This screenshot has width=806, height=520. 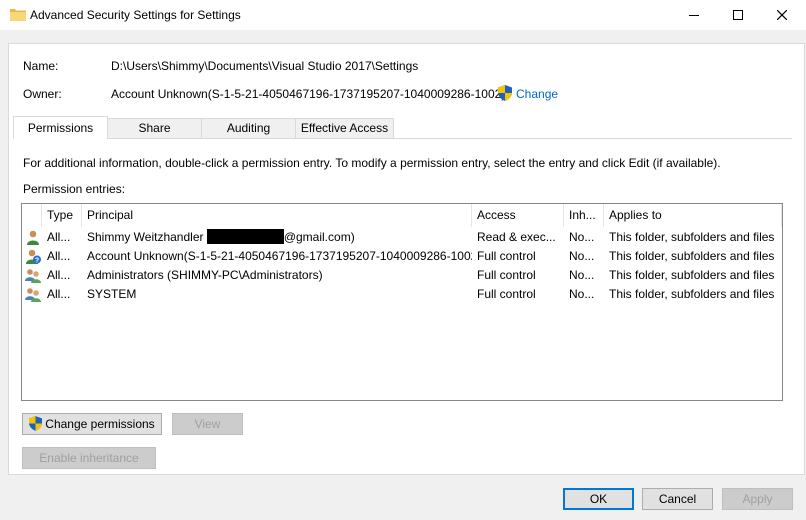 What do you see at coordinates (319, 237) in the screenshot?
I see `principal-suffix: @gmail.com)` at bounding box center [319, 237].